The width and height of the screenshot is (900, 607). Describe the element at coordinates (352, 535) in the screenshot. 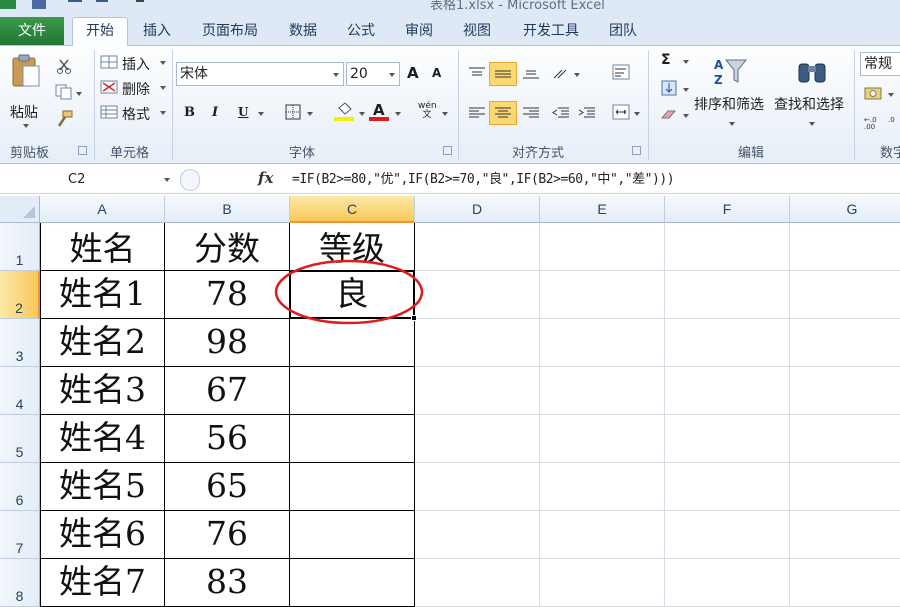

I see `cell-c7` at that location.